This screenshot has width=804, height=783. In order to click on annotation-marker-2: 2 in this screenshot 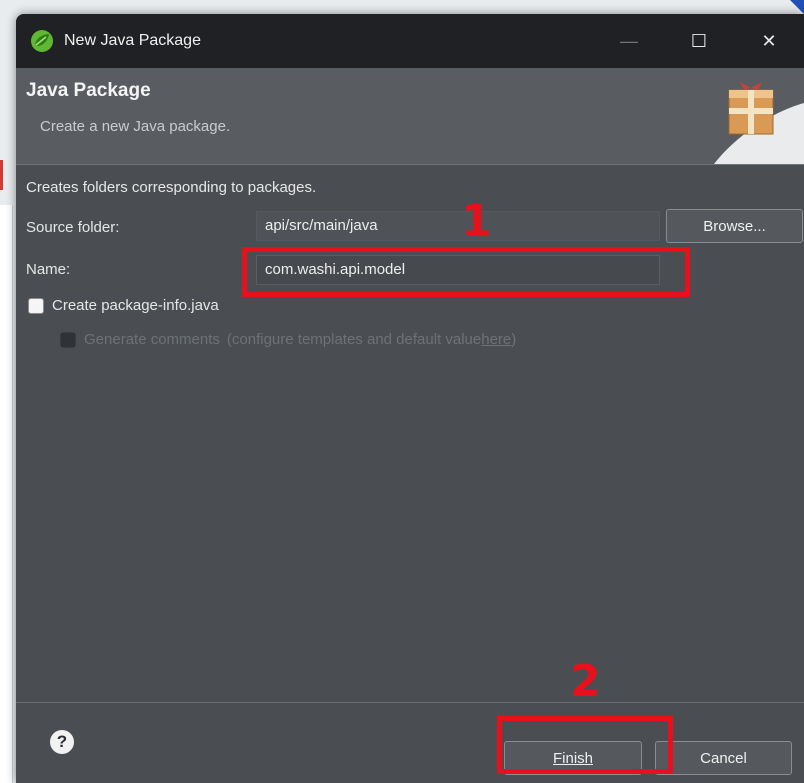, I will do `click(585, 681)`.